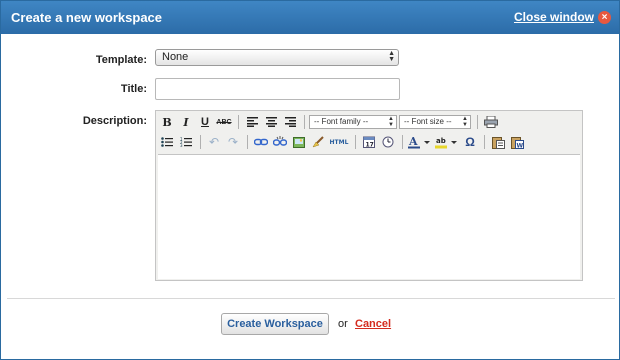 The height and width of the screenshot is (360, 620). I want to click on close-window-label: Close window, so click(554, 17).